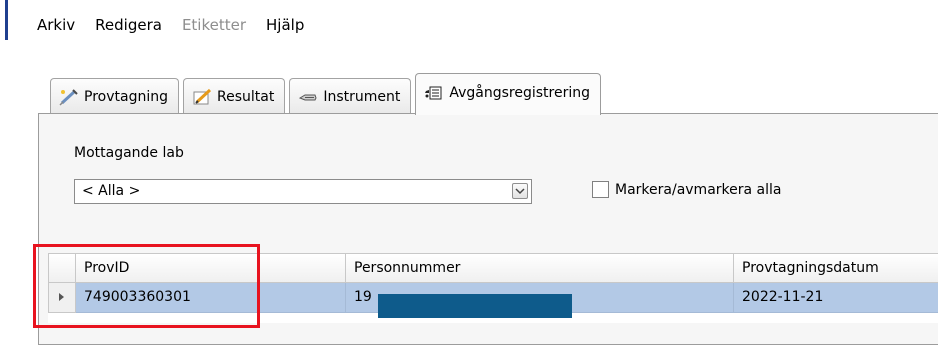 Image resolution: width=938 pixels, height=345 pixels. Describe the element at coordinates (180, 25) in the screenshot. I see `menu-bar: Arkiv Redigera Etiketter Hjälp` at that location.